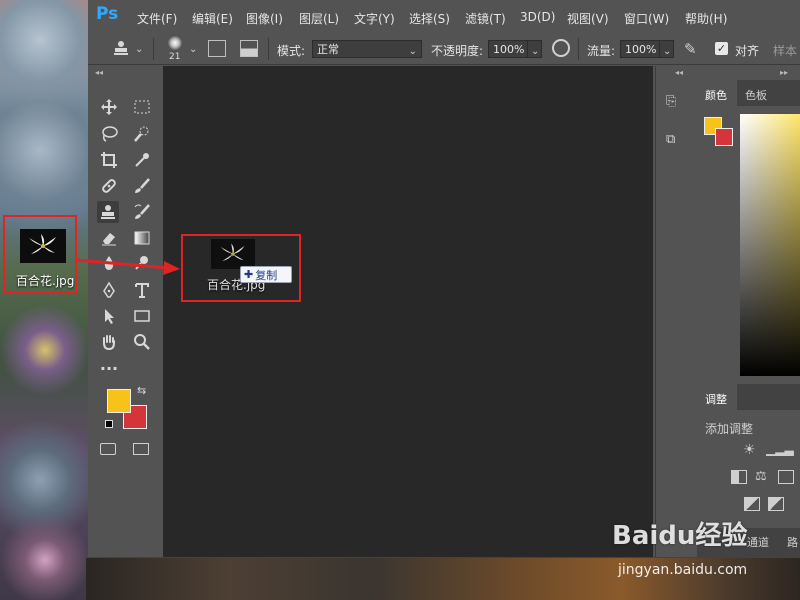 This screenshot has width=800, height=600. I want to click on mode-value: 正常, so click(328, 49).